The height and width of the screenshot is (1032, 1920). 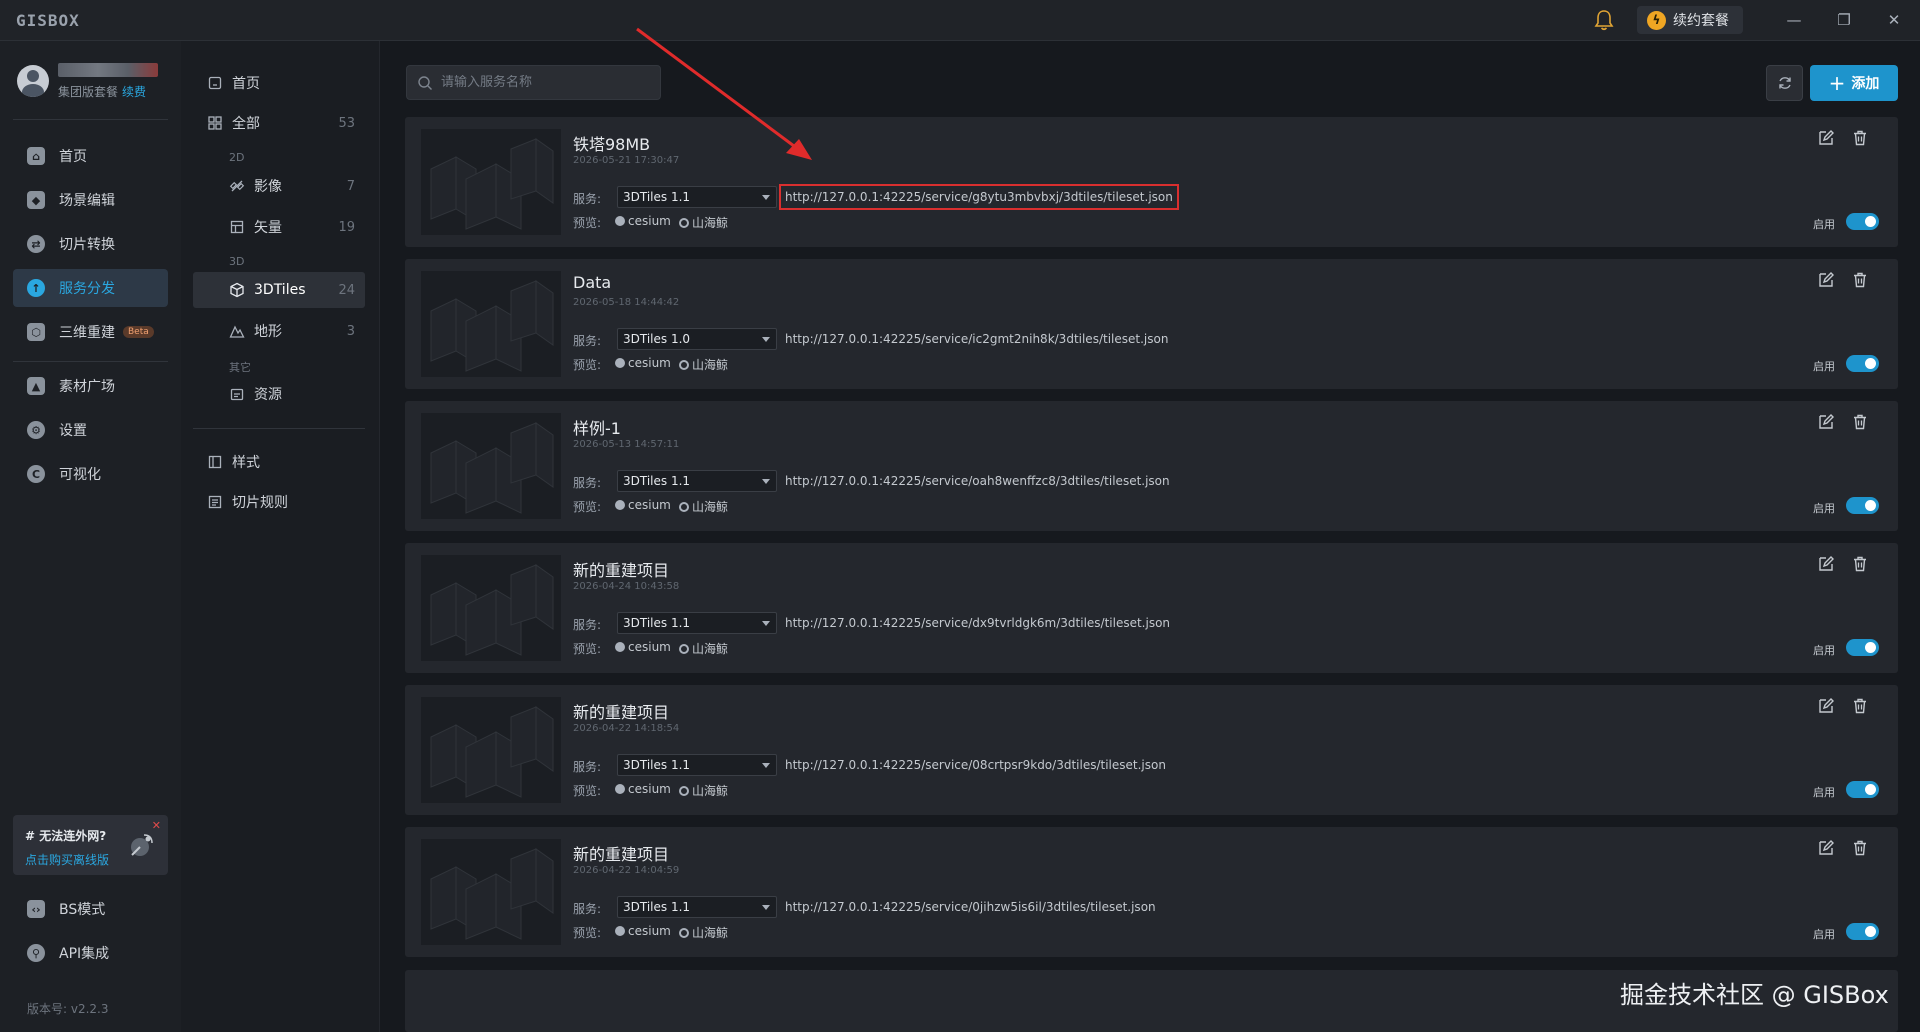 I want to click on category-3dtiles: 3DTiles 24, so click(x=279, y=290).